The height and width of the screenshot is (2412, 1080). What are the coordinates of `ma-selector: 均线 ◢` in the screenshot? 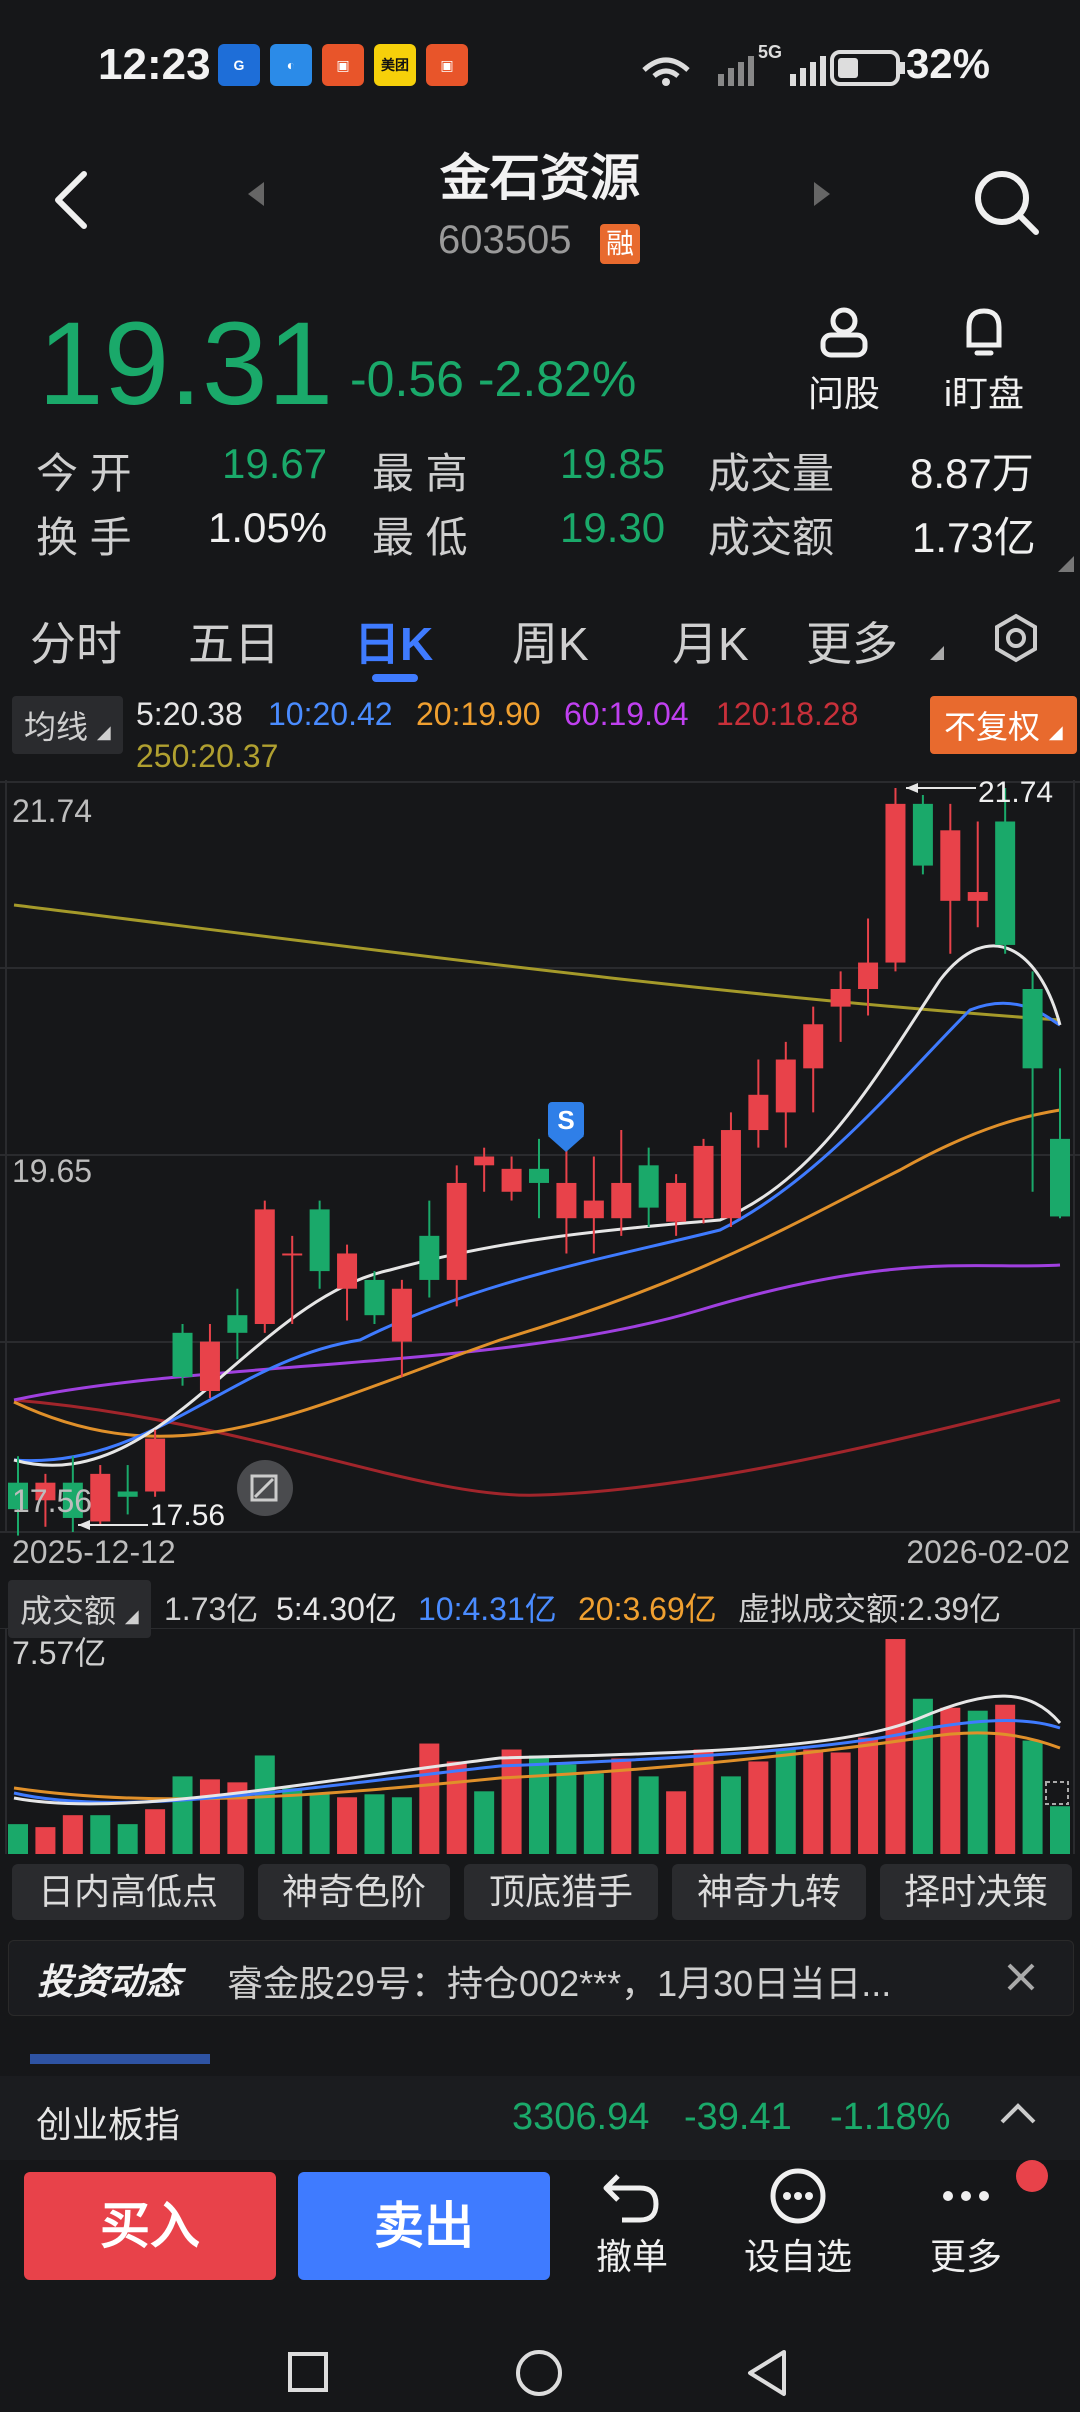 It's located at (67, 725).